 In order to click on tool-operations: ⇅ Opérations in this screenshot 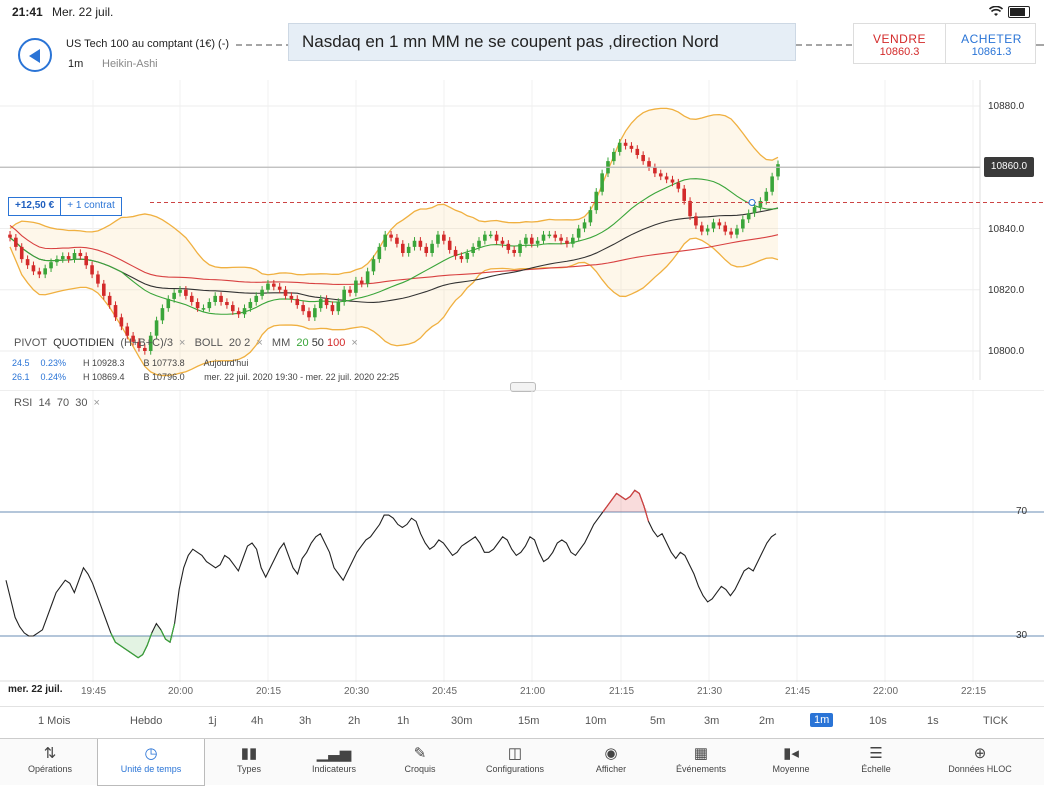, I will do `click(50, 762)`.